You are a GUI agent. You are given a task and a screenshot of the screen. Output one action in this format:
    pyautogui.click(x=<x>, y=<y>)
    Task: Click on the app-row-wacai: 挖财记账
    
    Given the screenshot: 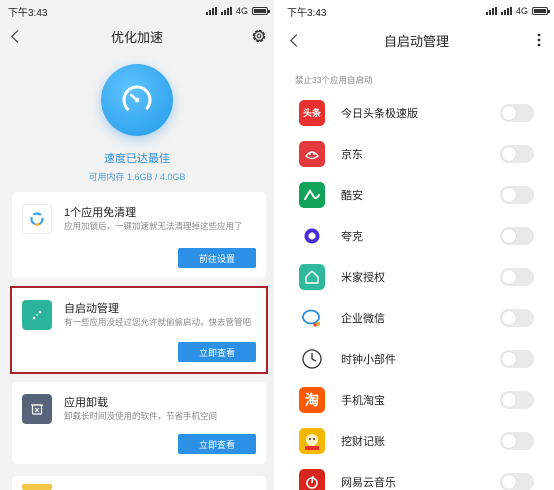 What is the action you would take?
    pyautogui.click(x=416, y=440)
    